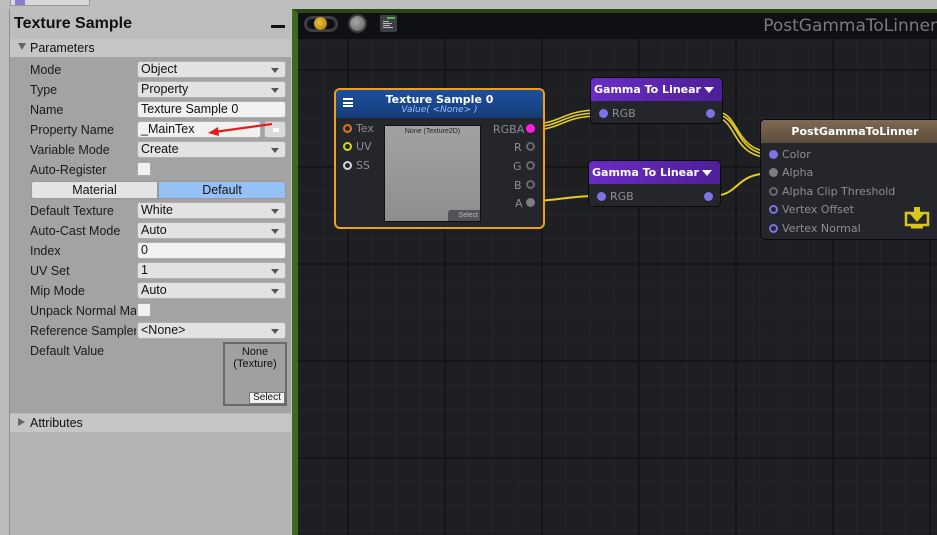 This screenshot has width=937, height=535. I want to click on texture-preview: None (Texture2D) Select, so click(432, 173).